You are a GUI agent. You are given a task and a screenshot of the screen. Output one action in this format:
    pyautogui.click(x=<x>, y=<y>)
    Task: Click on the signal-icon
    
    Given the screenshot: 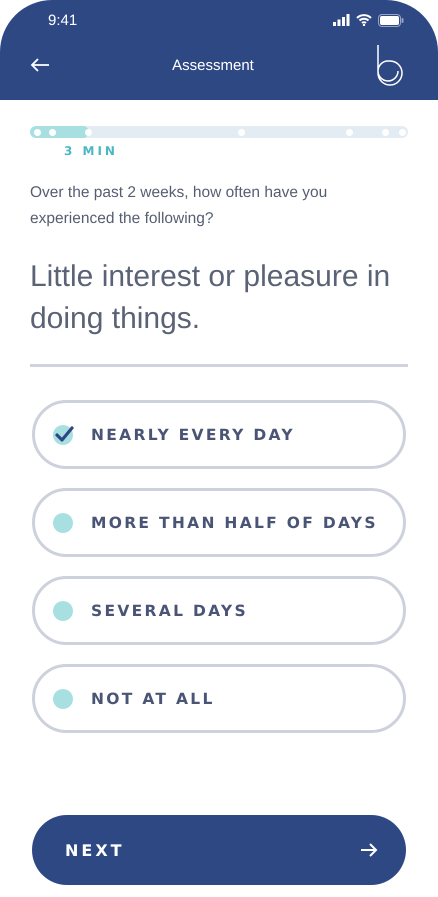 What is the action you would take?
    pyautogui.click(x=341, y=20)
    